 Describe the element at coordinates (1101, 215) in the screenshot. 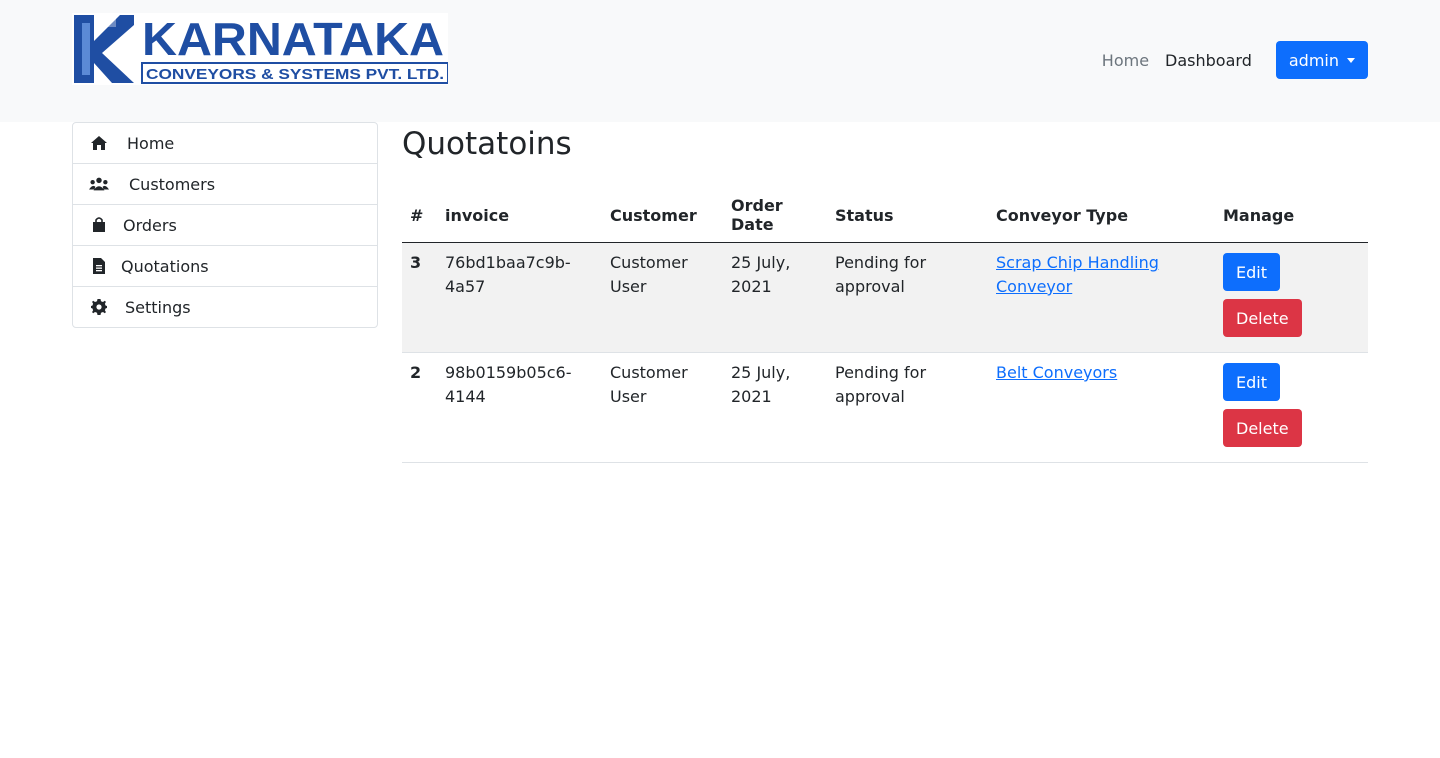

I see `column-header: Conveyor Type` at that location.